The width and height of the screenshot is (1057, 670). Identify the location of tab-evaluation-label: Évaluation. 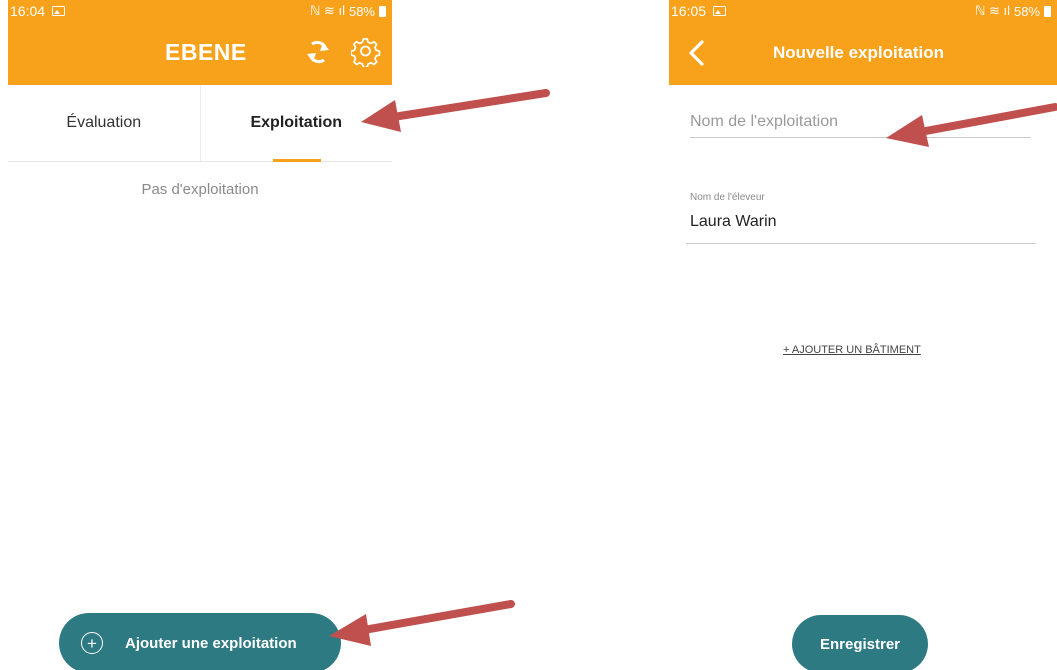
(104, 122).